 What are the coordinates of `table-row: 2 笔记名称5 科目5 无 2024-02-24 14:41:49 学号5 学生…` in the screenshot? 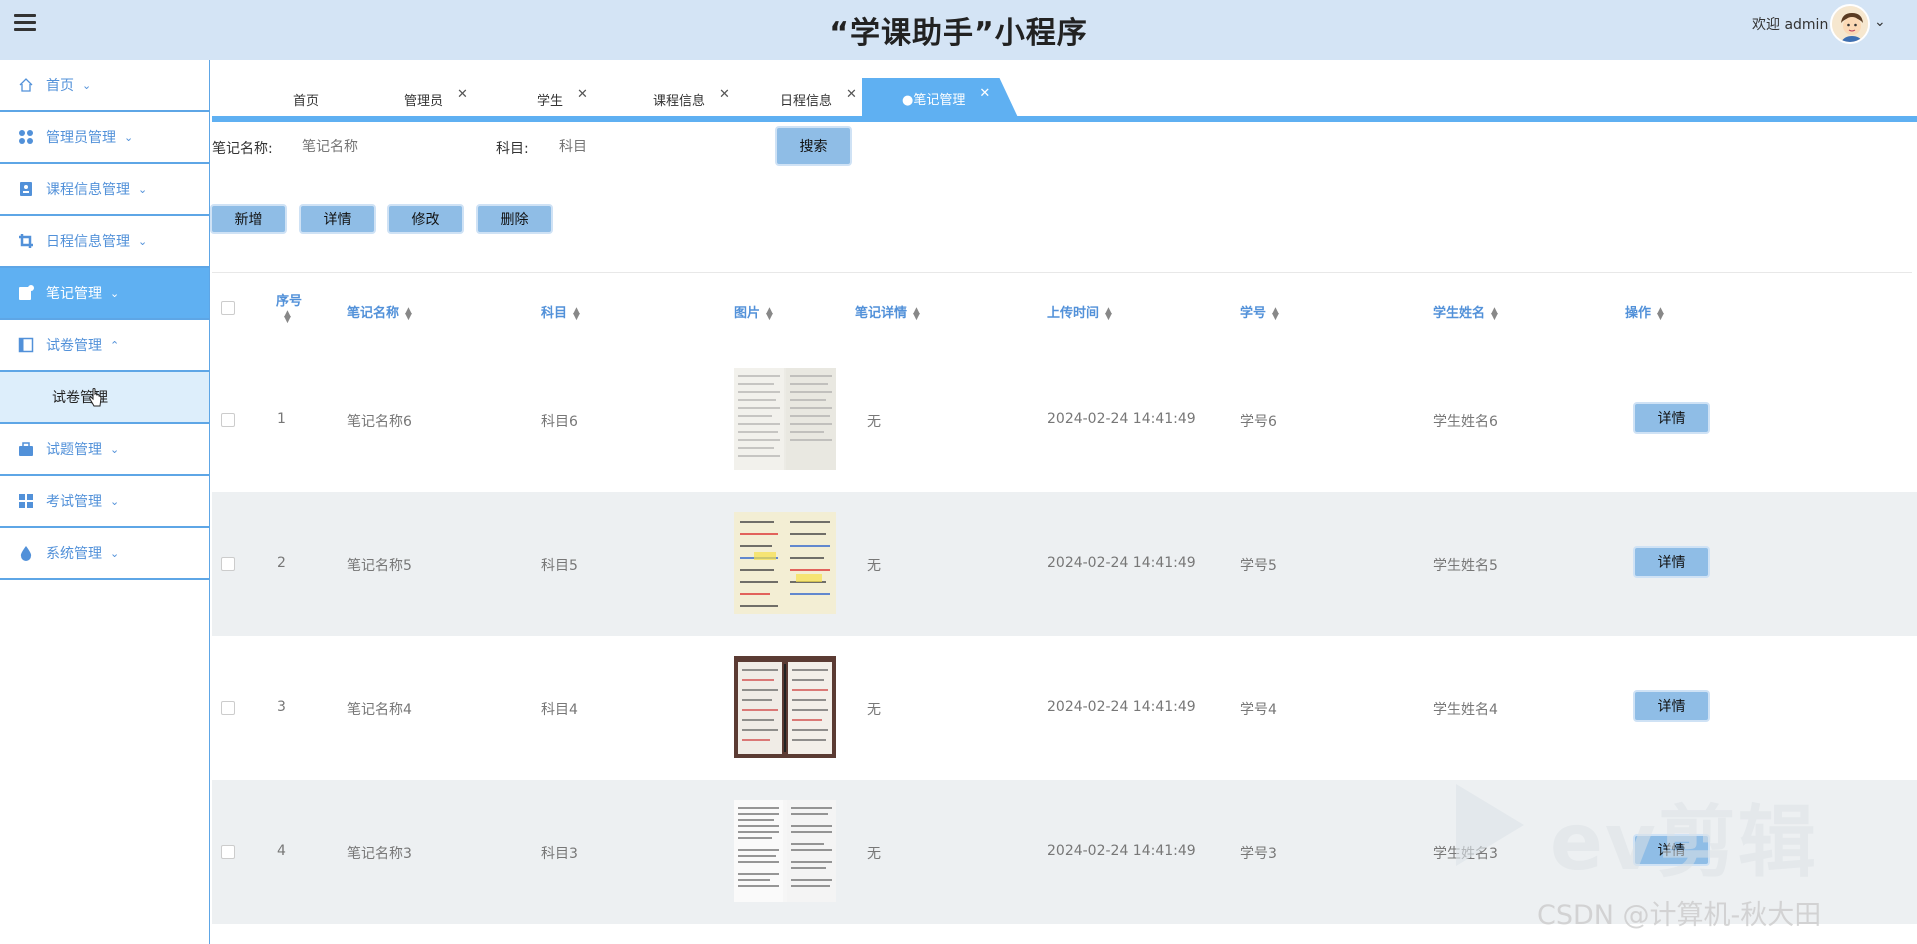 It's located at (1064, 564).